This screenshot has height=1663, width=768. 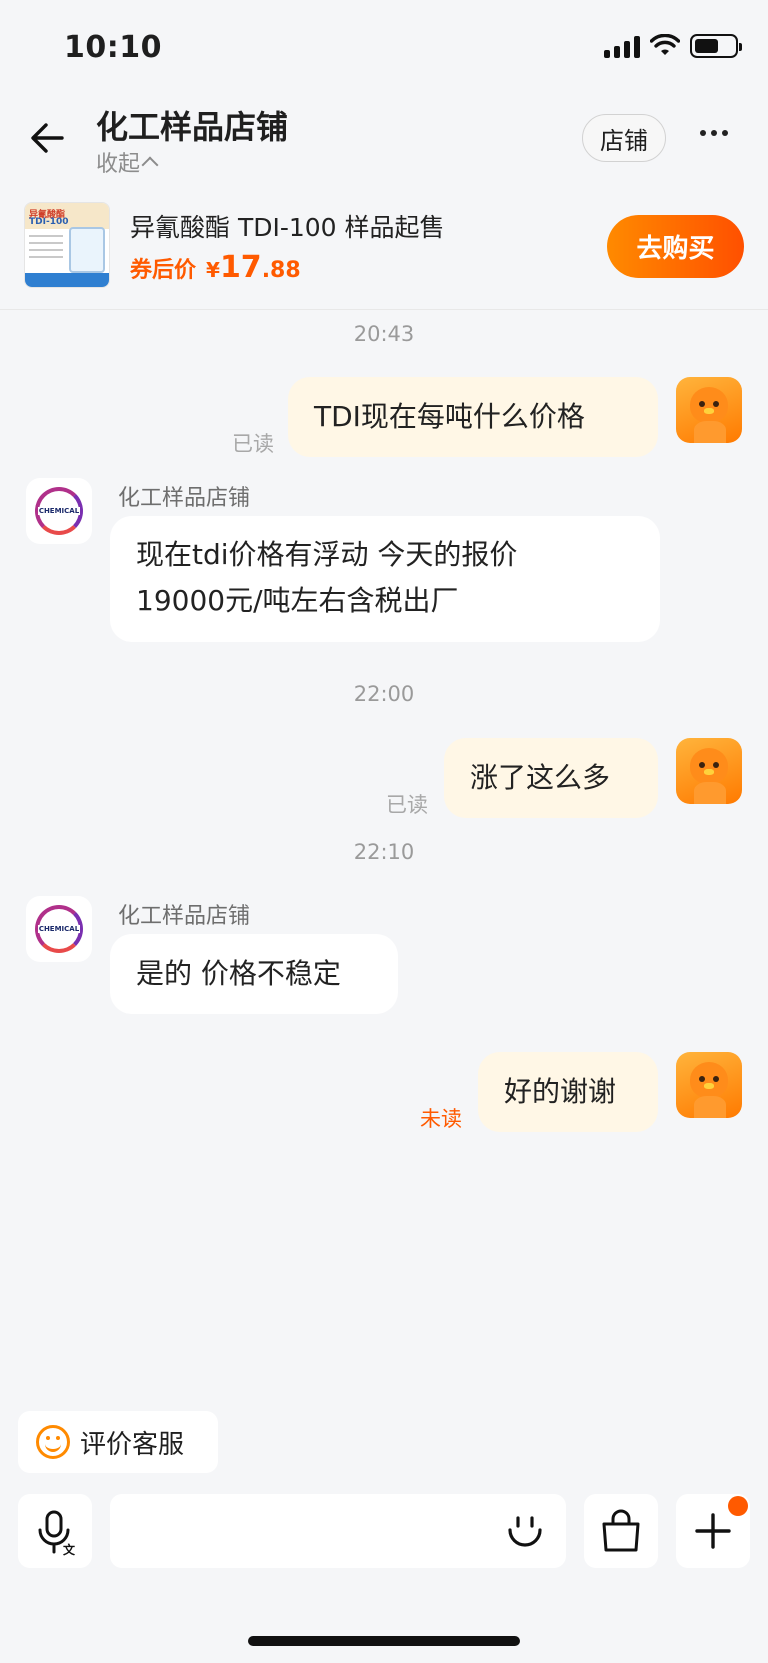 What do you see at coordinates (87, 250) in the screenshot?
I see `jar-image` at bounding box center [87, 250].